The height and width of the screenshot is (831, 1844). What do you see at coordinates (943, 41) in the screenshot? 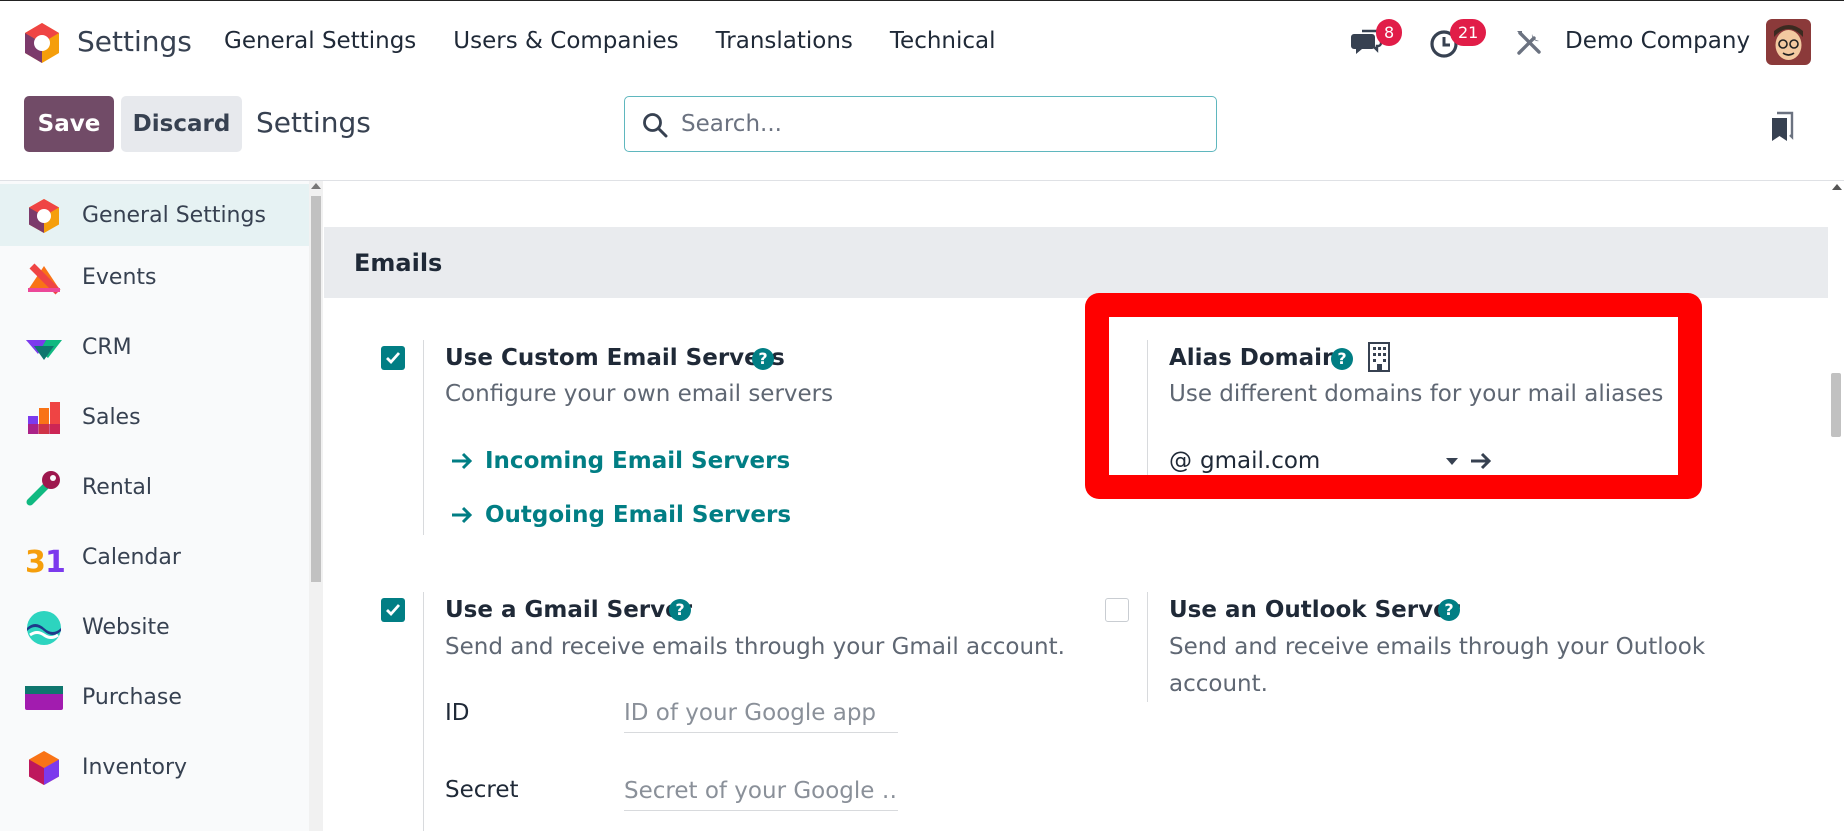
I see `menu-technical: Technical` at bounding box center [943, 41].